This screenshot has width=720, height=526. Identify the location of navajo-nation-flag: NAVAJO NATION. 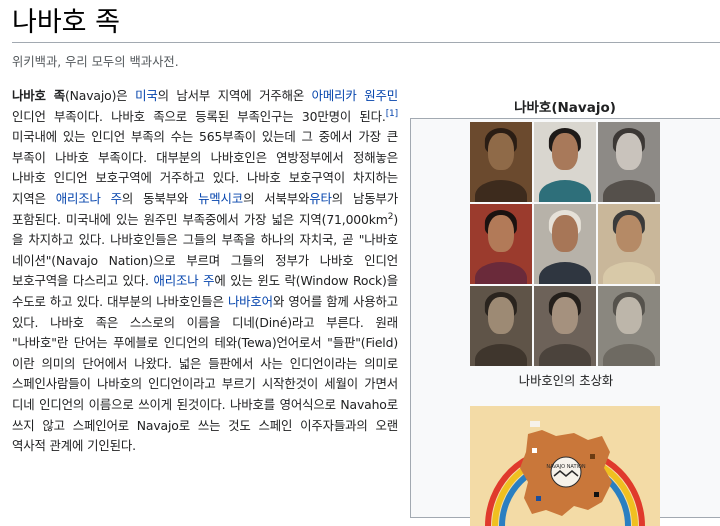
(565, 466).